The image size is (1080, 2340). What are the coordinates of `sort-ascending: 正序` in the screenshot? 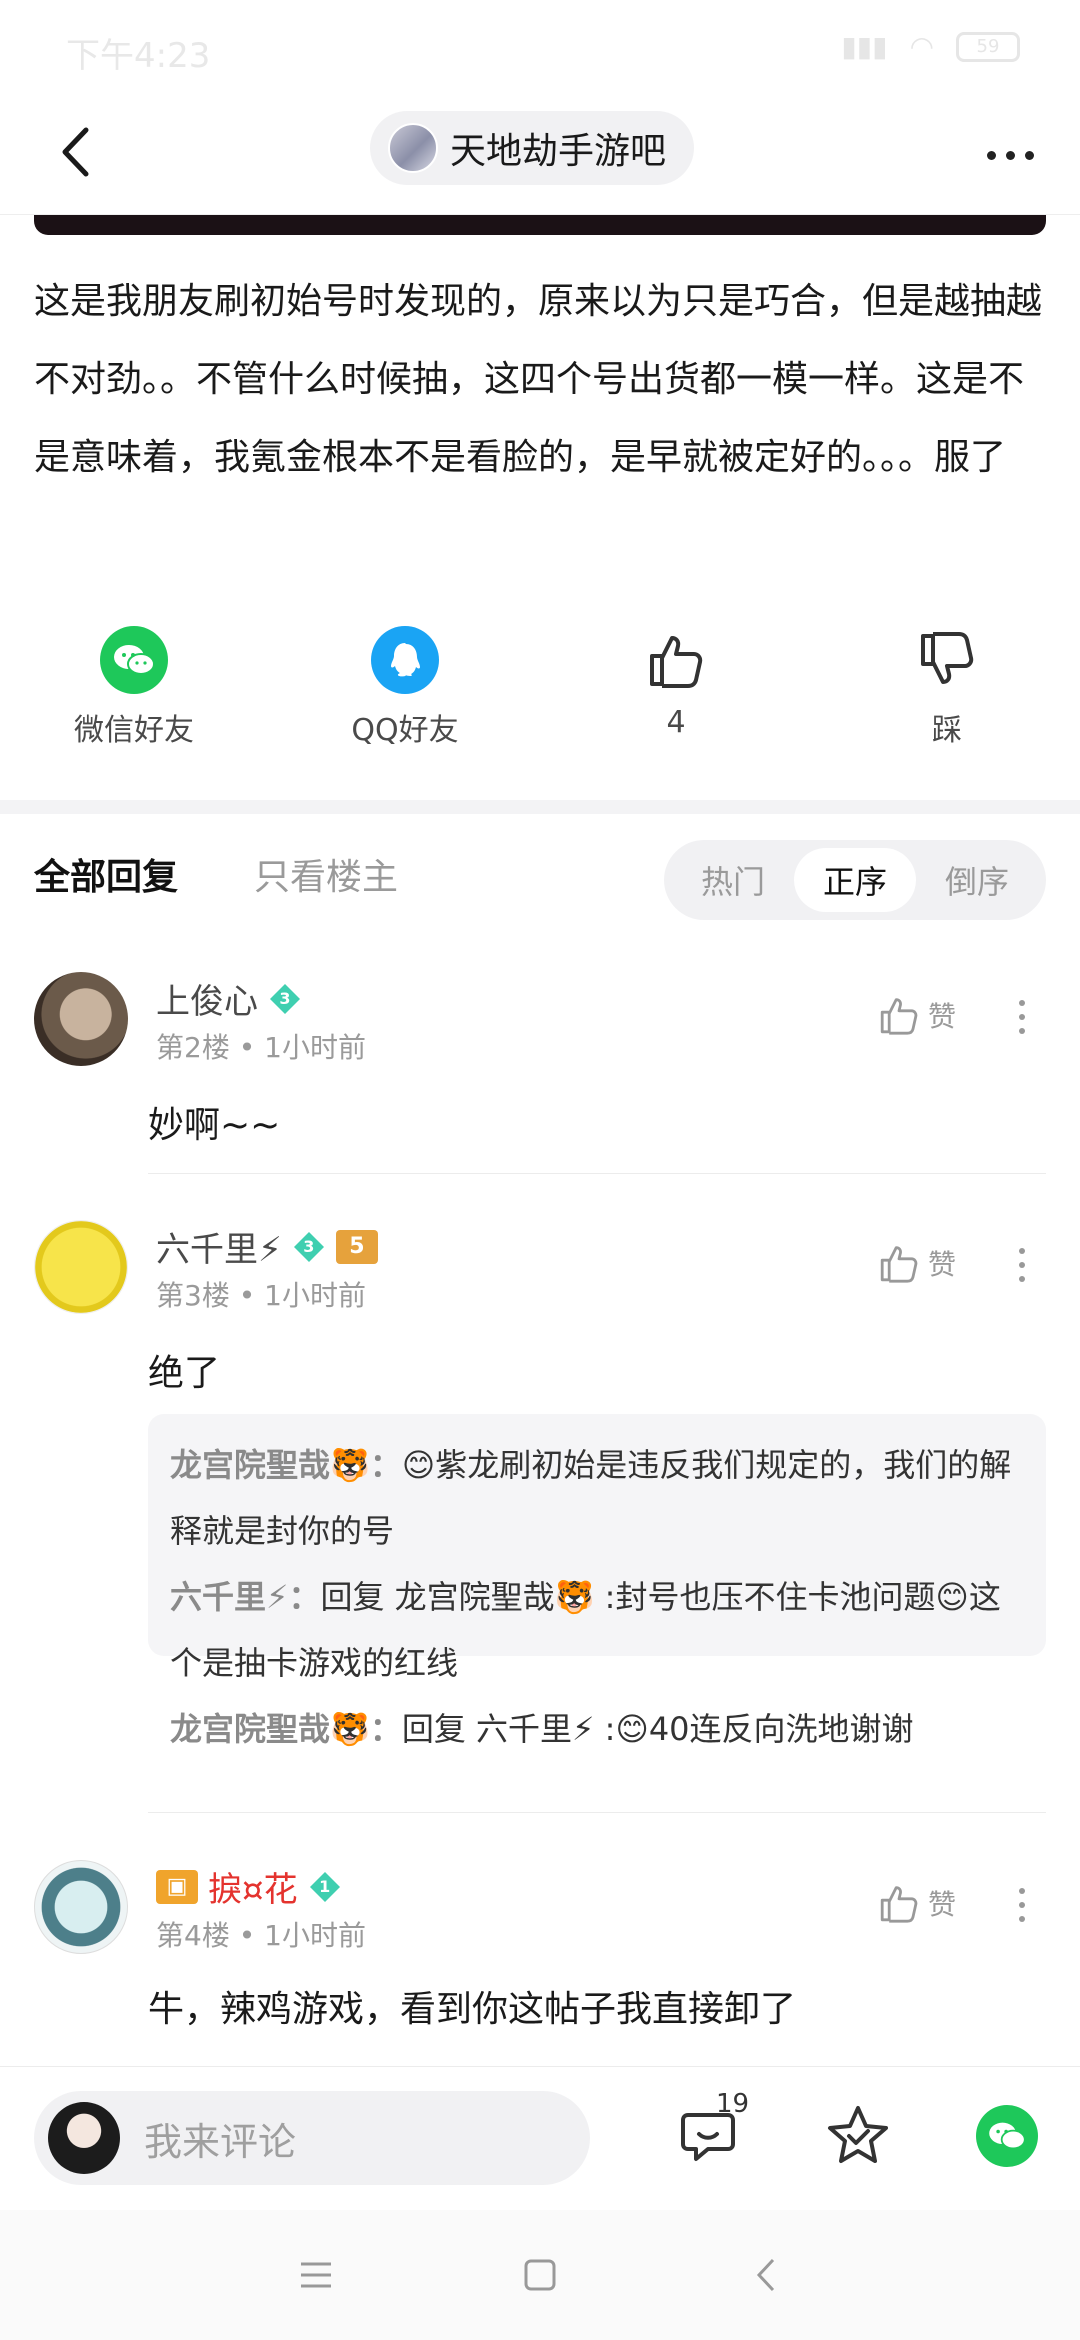 It's located at (855, 880).